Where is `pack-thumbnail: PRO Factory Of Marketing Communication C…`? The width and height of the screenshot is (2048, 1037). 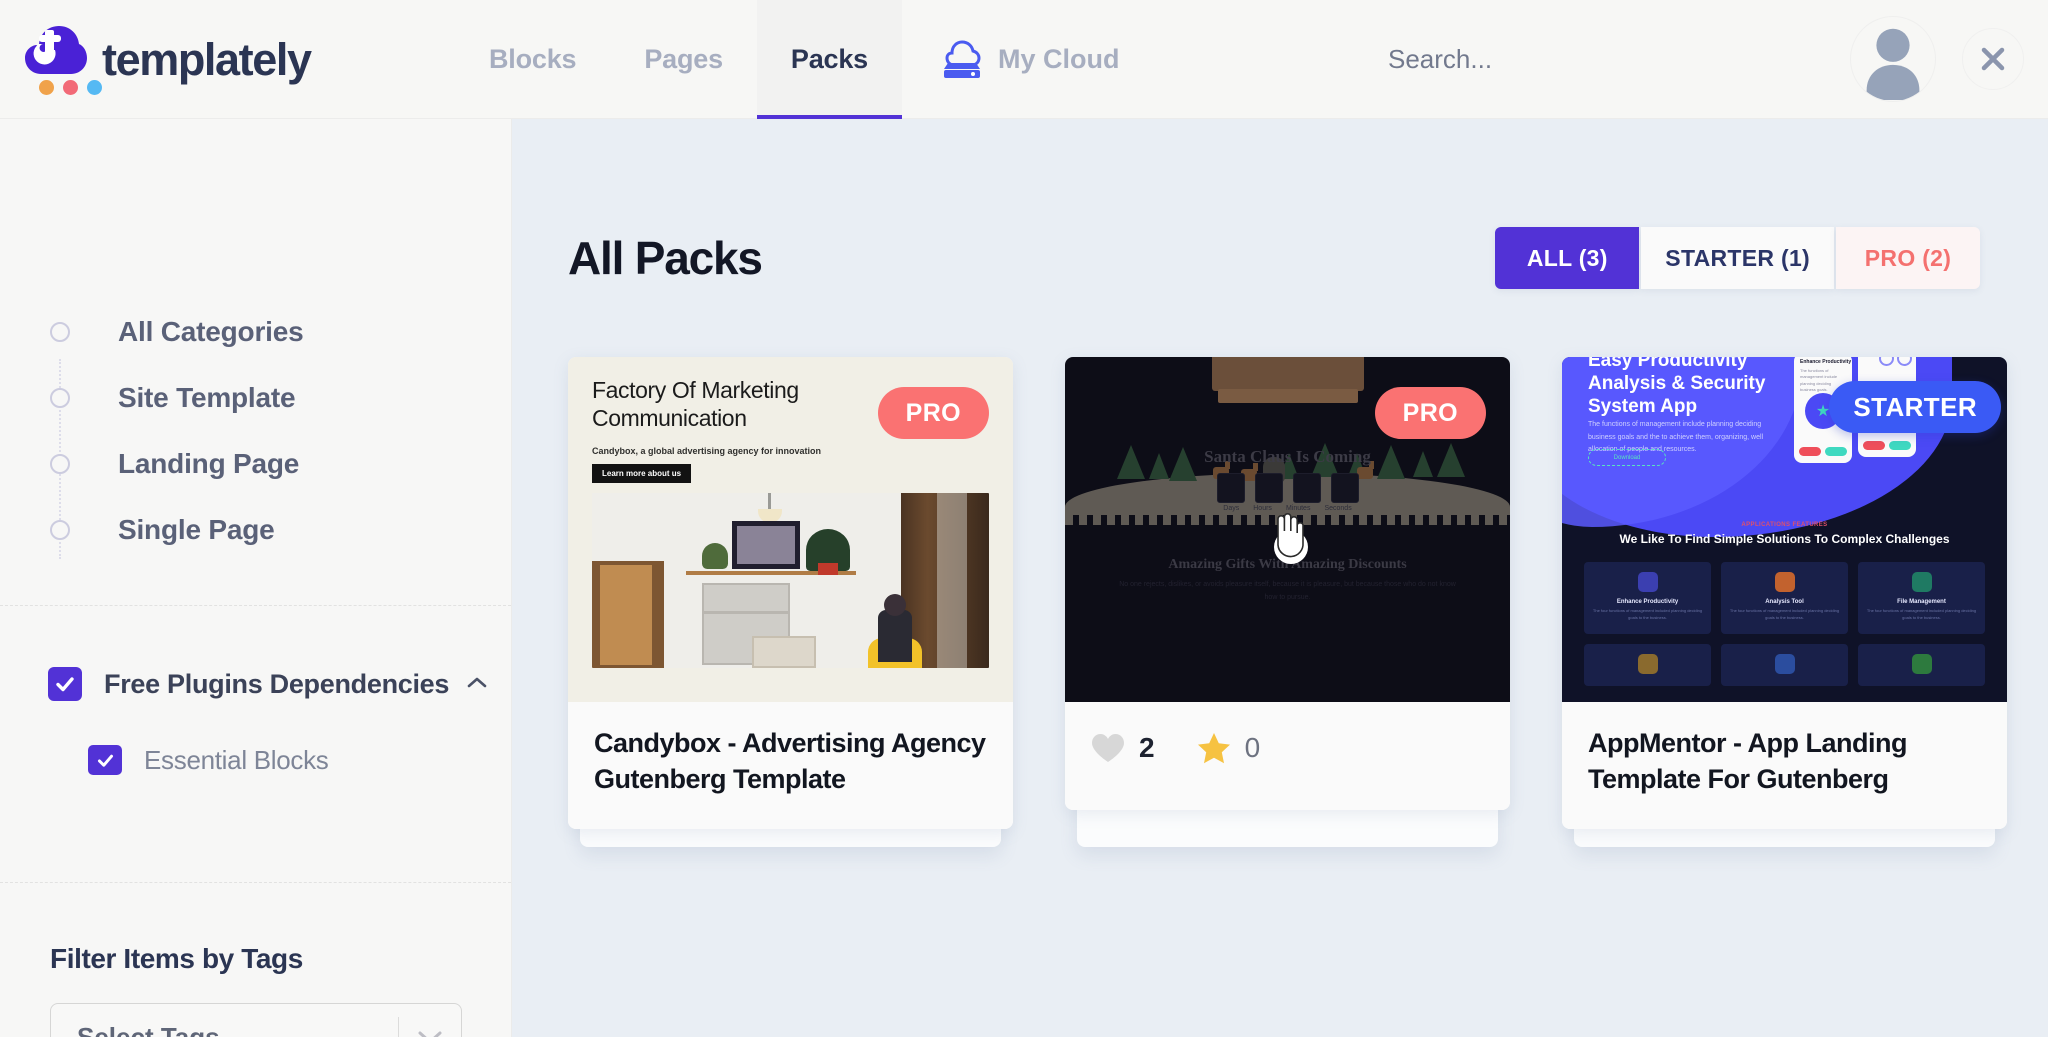
pack-thumbnail: PRO Factory Of Marketing Communication C… is located at coordinates (790, 529).